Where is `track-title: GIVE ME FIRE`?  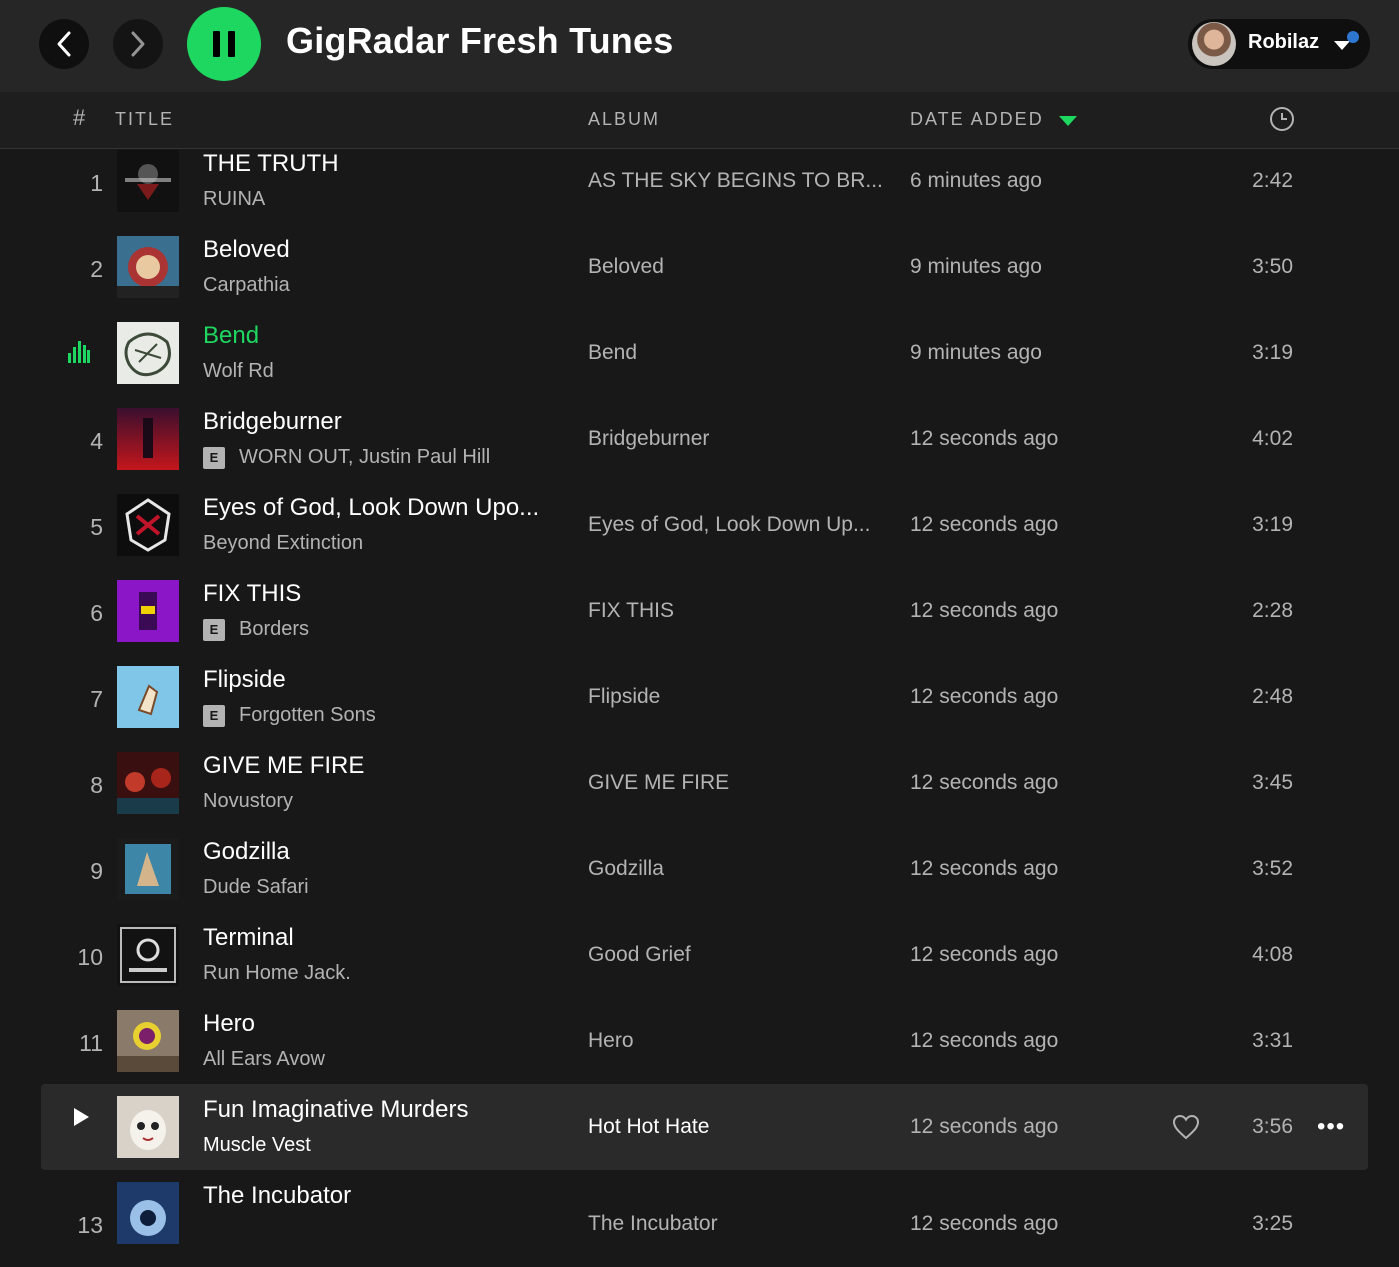
track-title: GIVE ME FIRE is located at coordinates (283, 766).